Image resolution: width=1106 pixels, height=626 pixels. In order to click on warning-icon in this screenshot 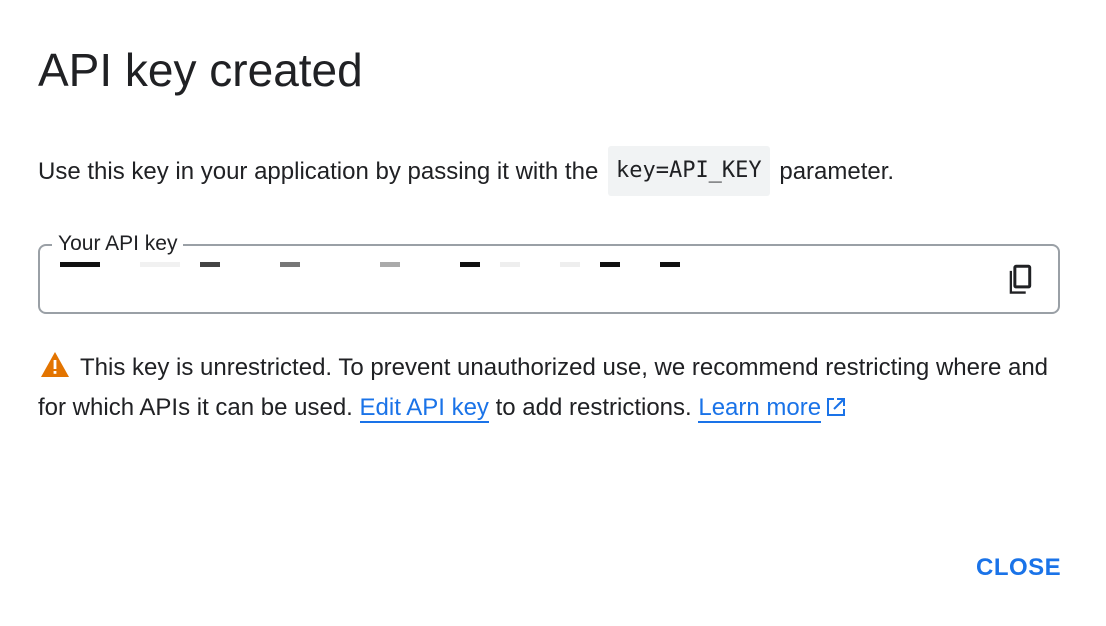, I will do `click(56, 365)`.